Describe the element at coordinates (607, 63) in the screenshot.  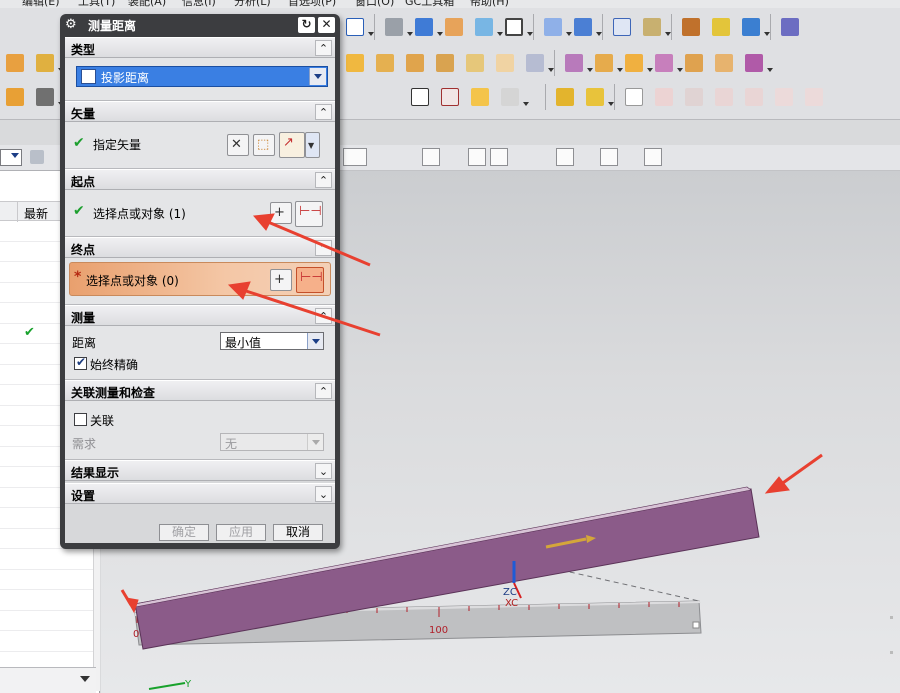
I see `pattern-button` at that location.